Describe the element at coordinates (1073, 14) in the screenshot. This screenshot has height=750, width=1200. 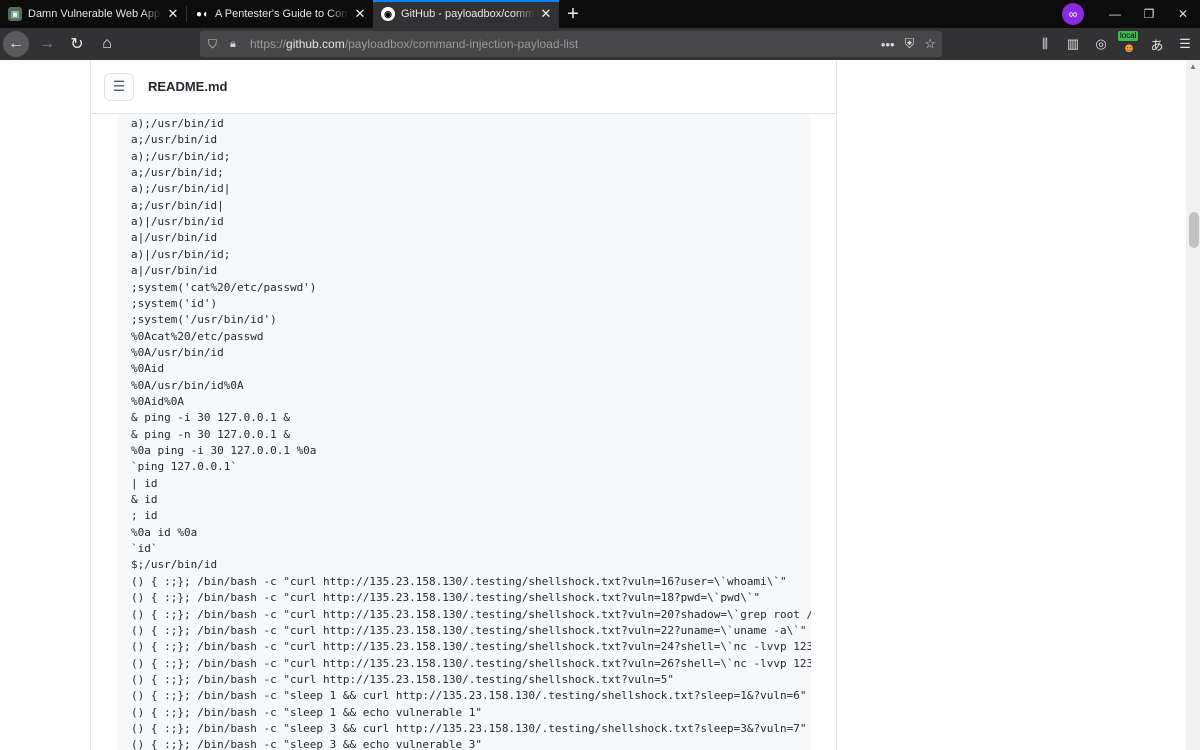
I see `private-browsing-mask-icon: ∞` at that location.